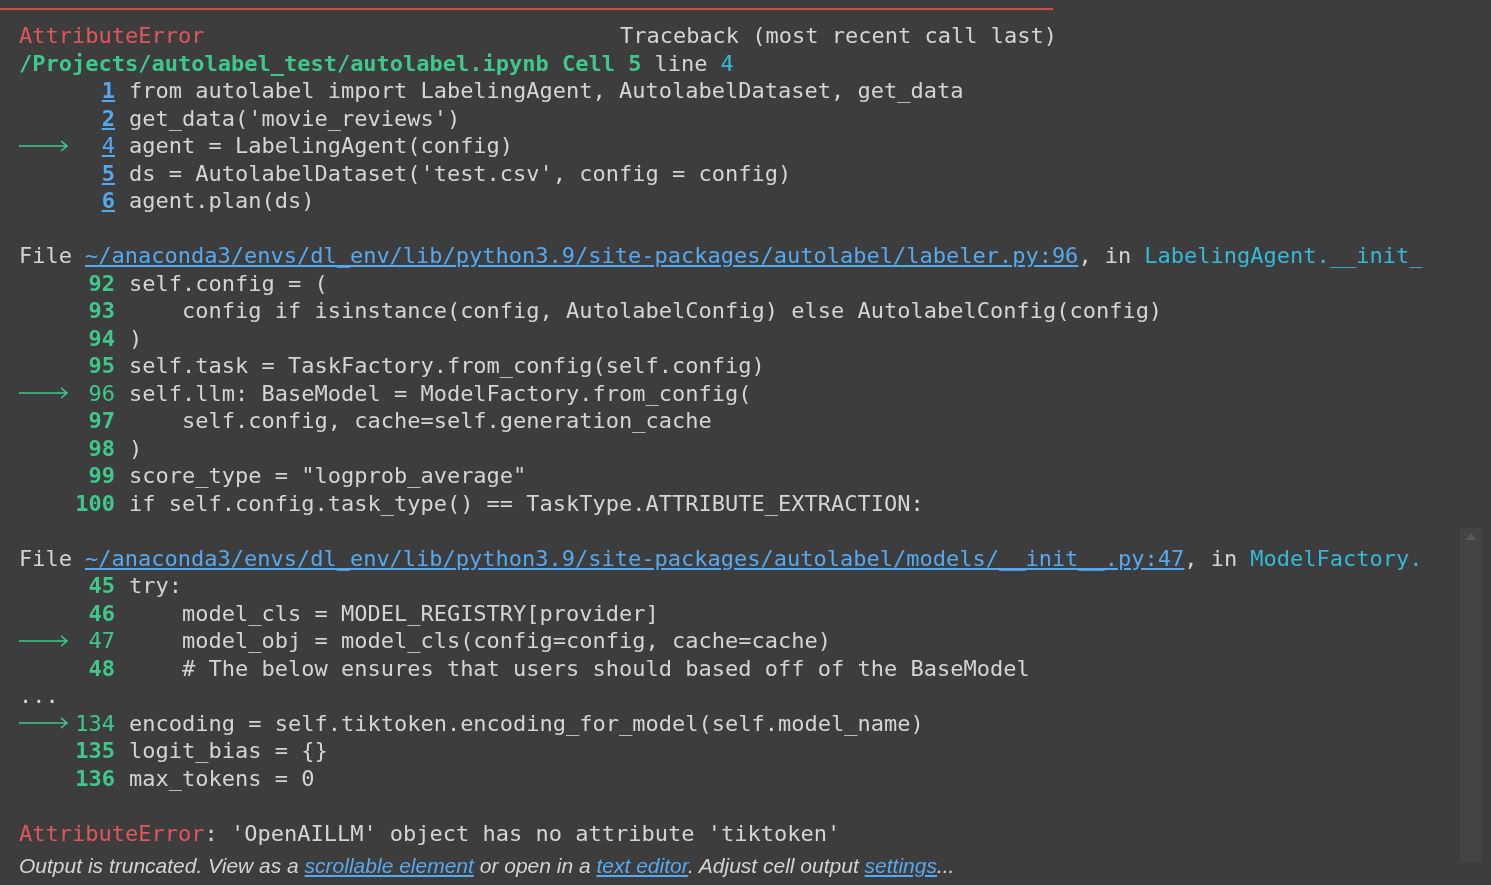 The image size is (1491, 885). Describe the element at coordinates (671, 311) in the screenshot. I see `code-line: config if isinstance(config, AutolabelConfig) else AutolabelConfig(config)` at that location.